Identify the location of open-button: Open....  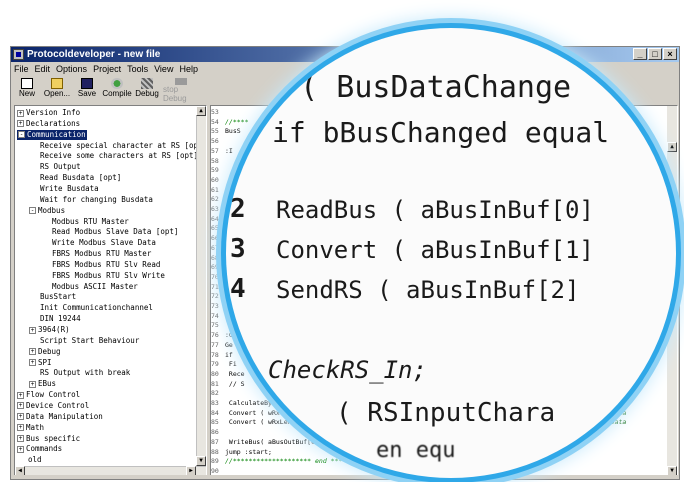
(57, 90).